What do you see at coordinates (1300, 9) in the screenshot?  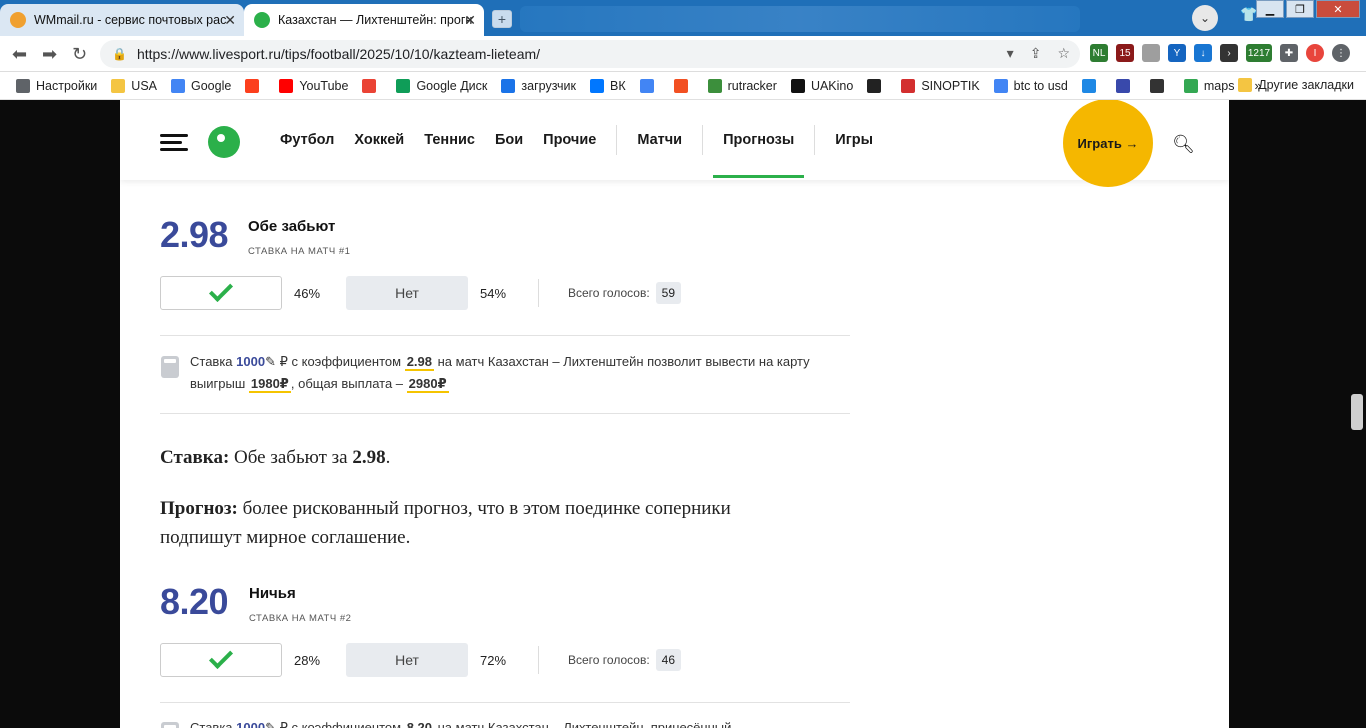 I see `maximize-icon: ❐` at bounding box center [1300, 9].